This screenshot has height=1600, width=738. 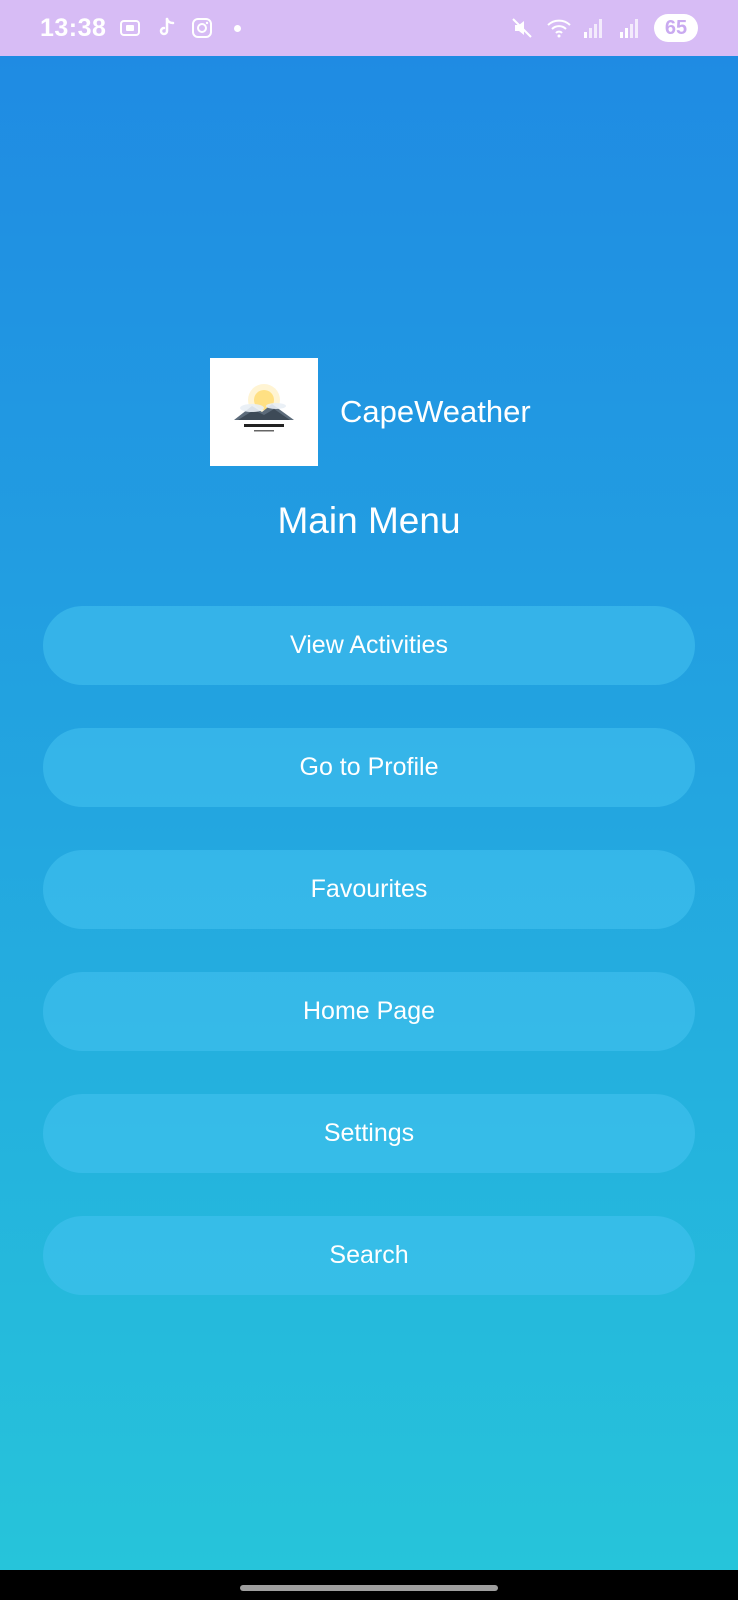 I want to click on tiktok-icon, so click(x=166, y=28).